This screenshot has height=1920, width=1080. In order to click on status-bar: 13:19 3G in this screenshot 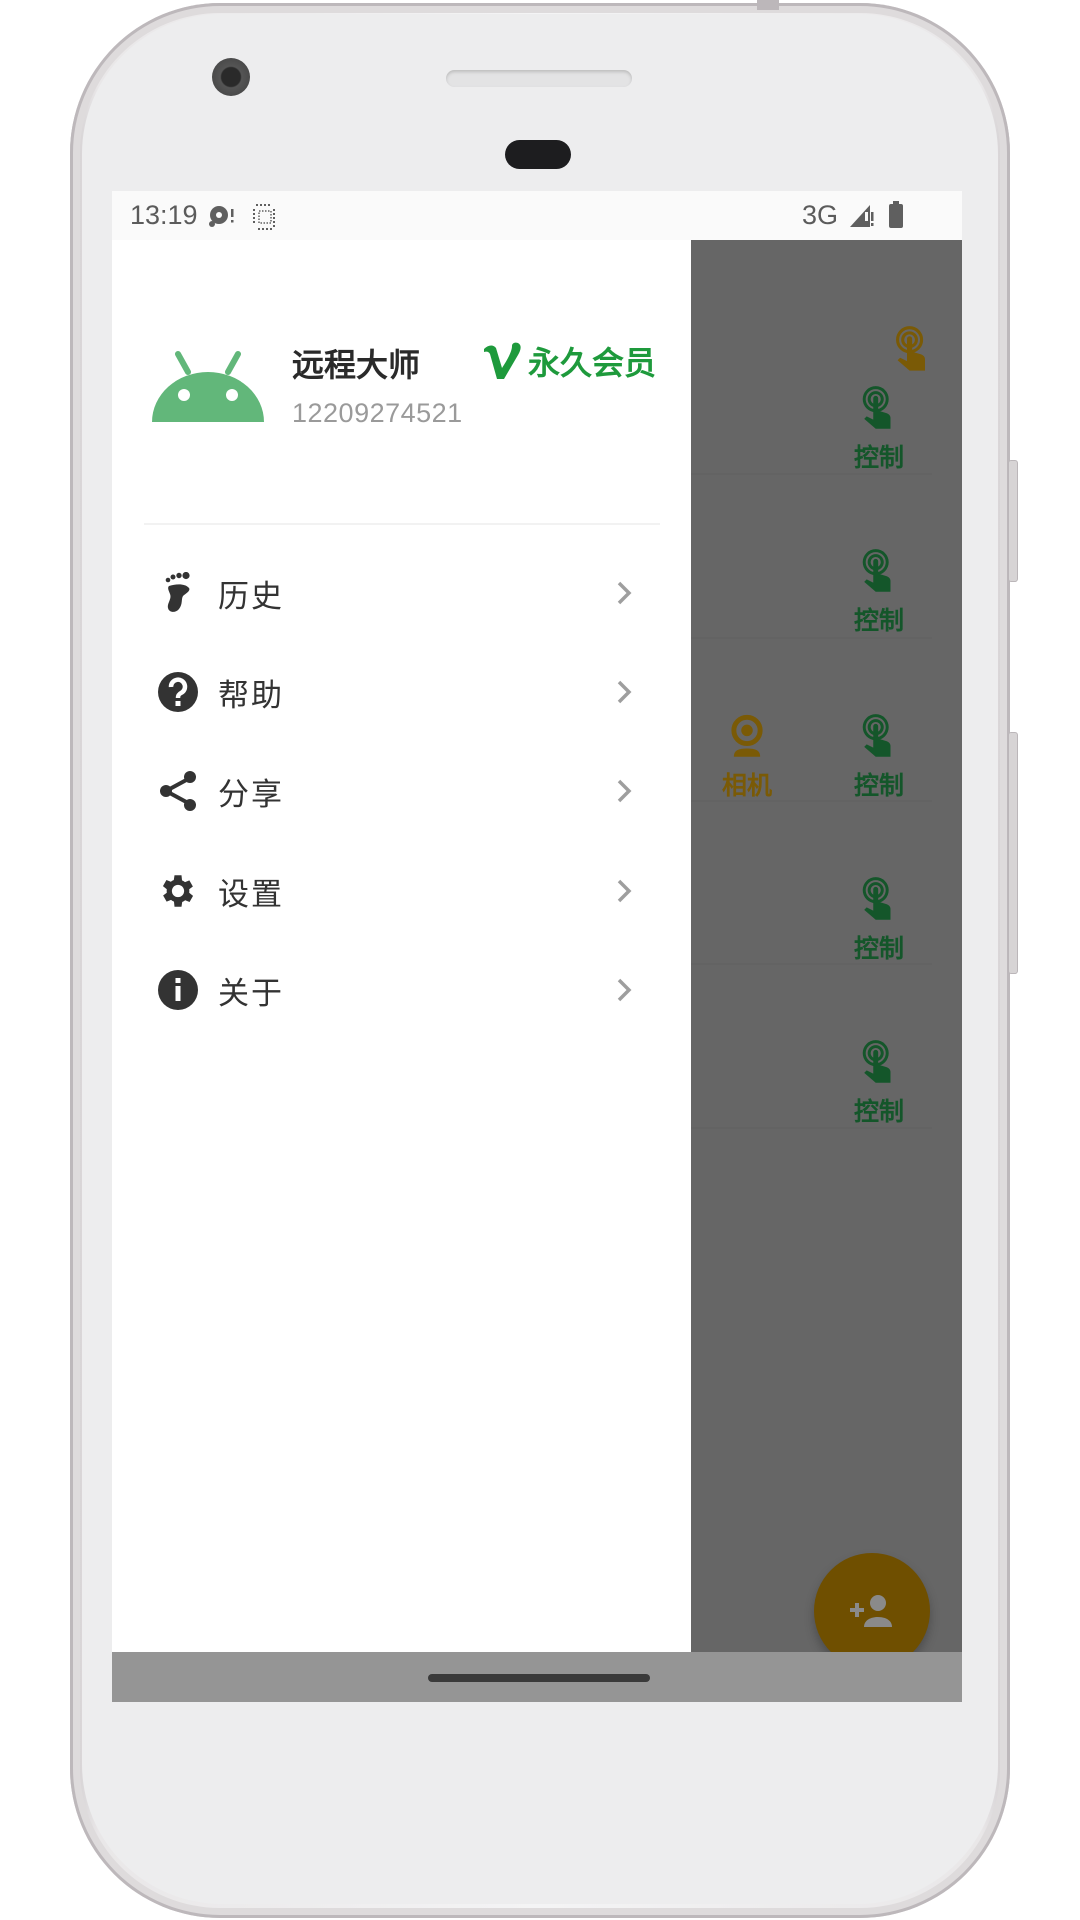, I will do `click(537, 215)`.